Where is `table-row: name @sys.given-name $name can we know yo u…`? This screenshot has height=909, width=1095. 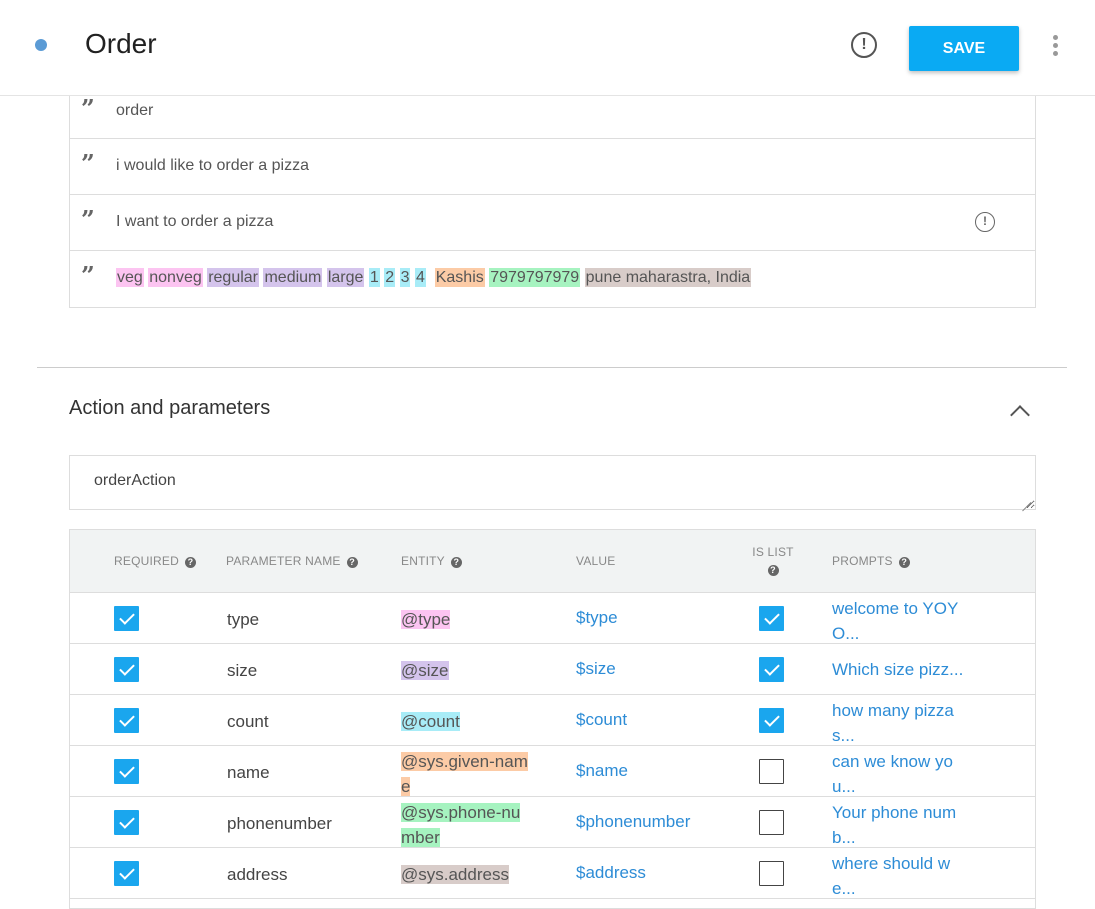
table-row: name @sys.given-name $name can we know yo u… is located at coordinates (552, 771).